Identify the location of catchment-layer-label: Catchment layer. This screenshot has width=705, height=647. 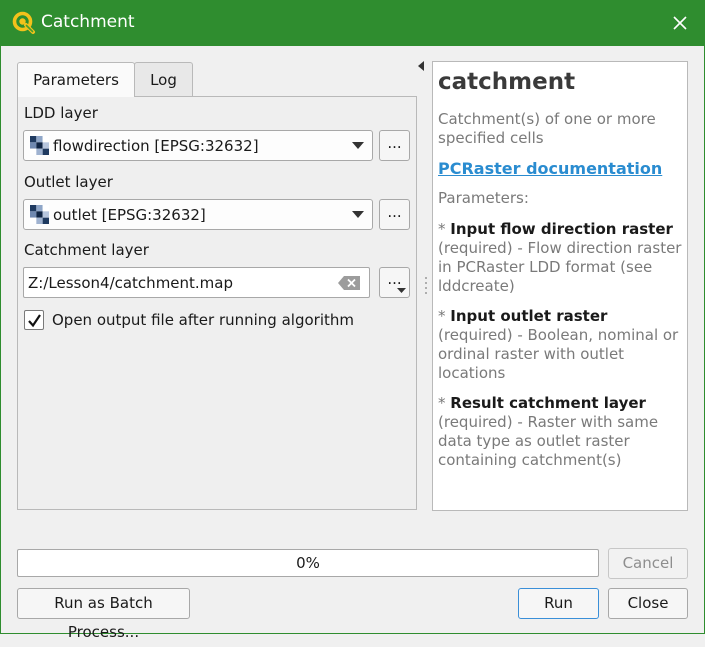
(86, 250).